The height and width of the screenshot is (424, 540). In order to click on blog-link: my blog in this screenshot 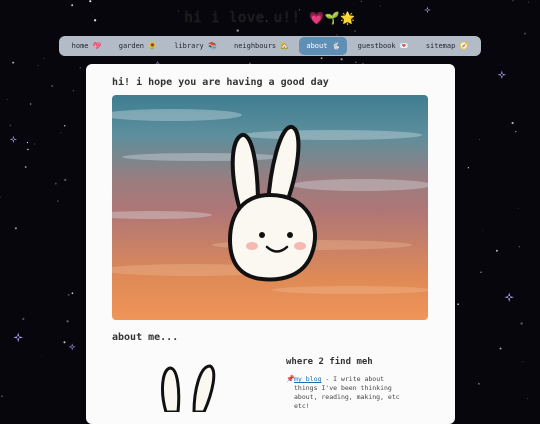, I will do `click(307, 379)`.